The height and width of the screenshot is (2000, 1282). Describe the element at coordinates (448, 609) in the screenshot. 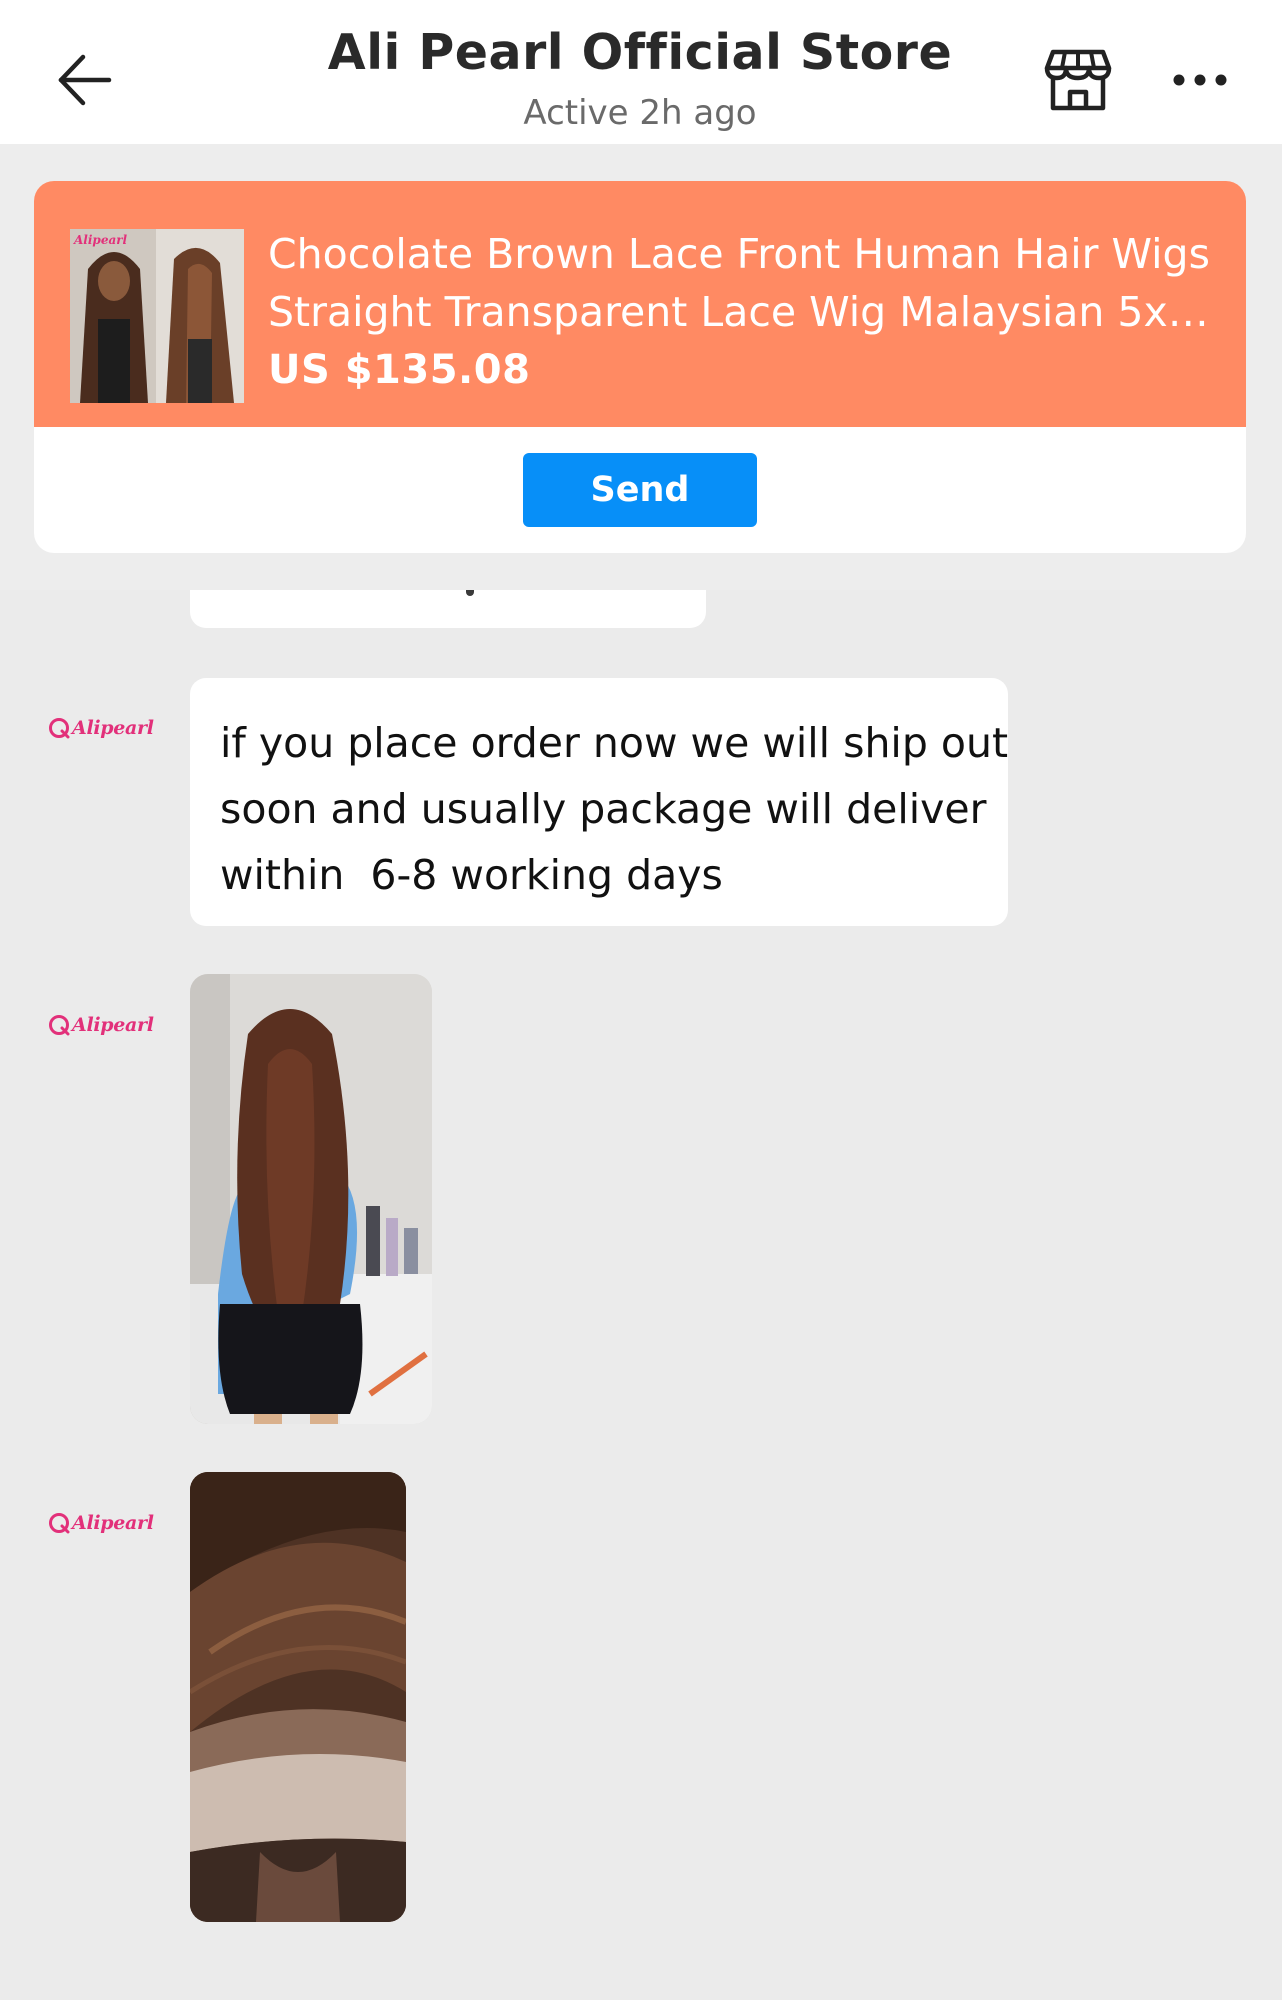

I see `previous-message-bubble` at that location.